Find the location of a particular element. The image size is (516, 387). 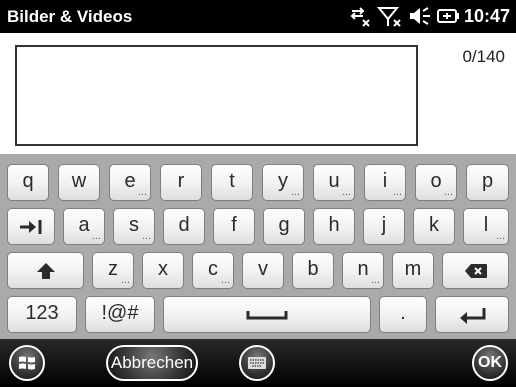

key-label: j is located at coordinates (384, 225).